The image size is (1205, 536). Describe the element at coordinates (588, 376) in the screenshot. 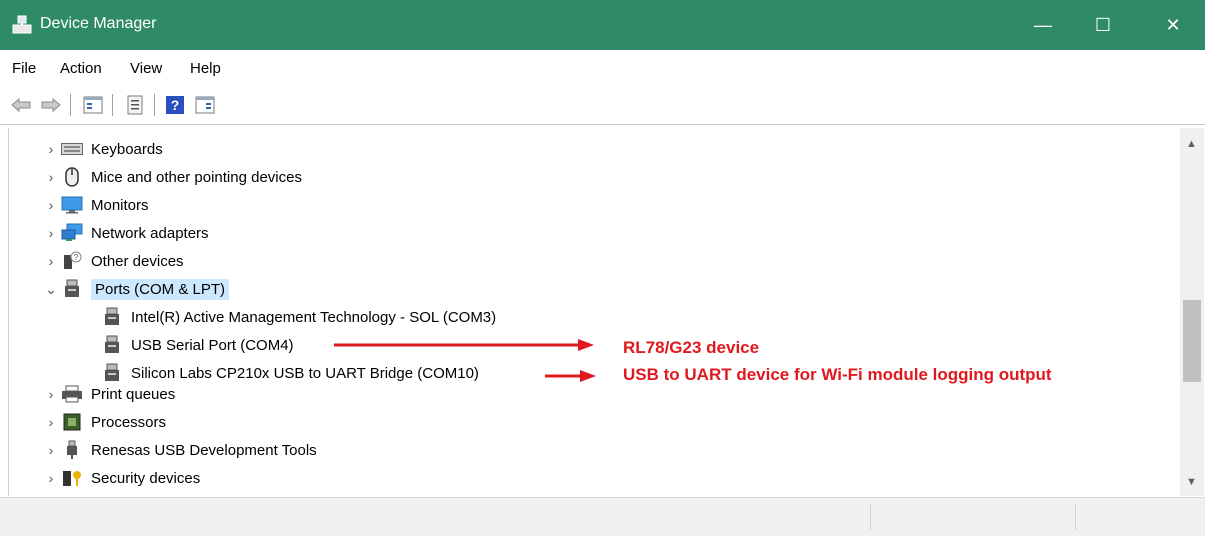

I see `annotation-arrowhead-com10` at that location.